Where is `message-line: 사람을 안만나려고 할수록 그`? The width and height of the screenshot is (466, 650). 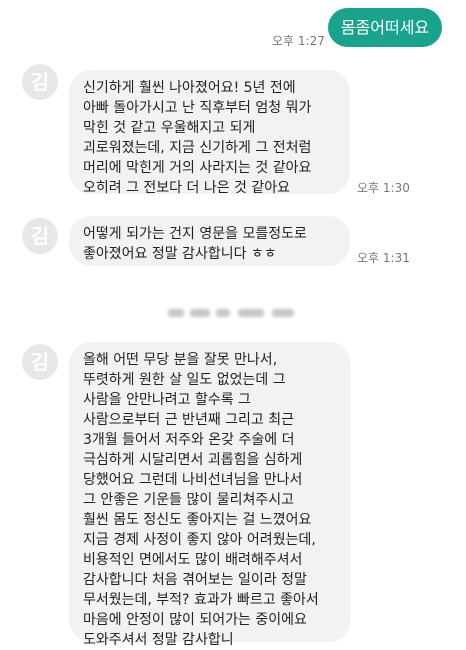
message-line: 사람을 안만나려고 할수록 그 is located at coordinates (167, 400).